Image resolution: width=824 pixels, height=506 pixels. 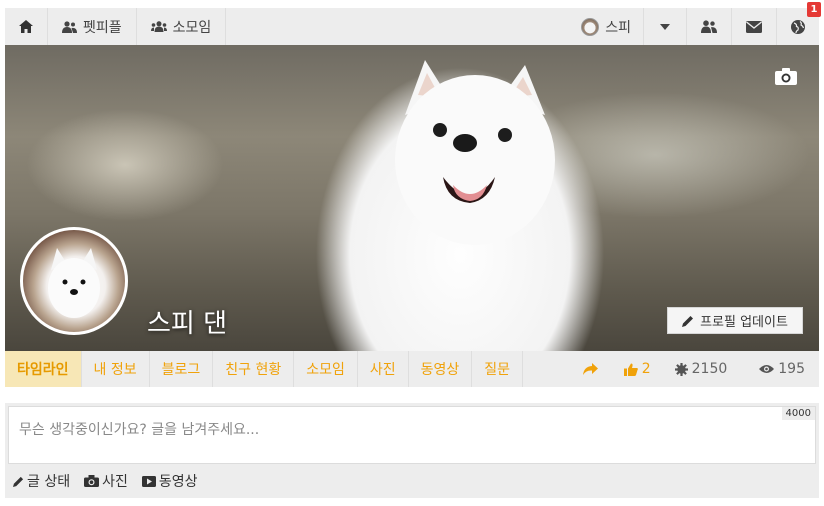 What do you see at coordinates (618, 27) in the screenshot?
I see `user-name-label: 스피` at bounding box center [618, 27].